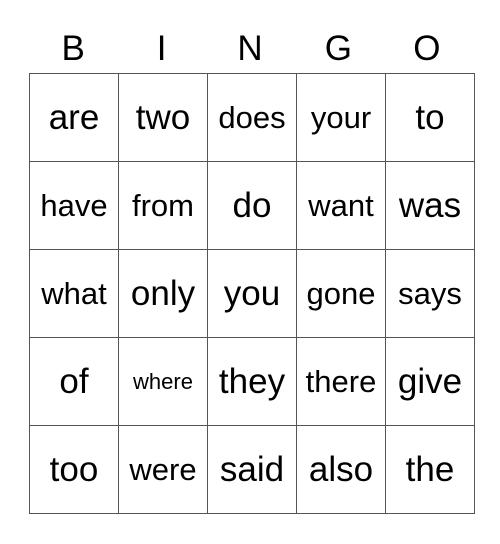 This screenshot has width=500, height=544. What do you see at coordinates (430, 293) in the screenshot?
I see `card-cell: says` at bounding box center [430, 293].